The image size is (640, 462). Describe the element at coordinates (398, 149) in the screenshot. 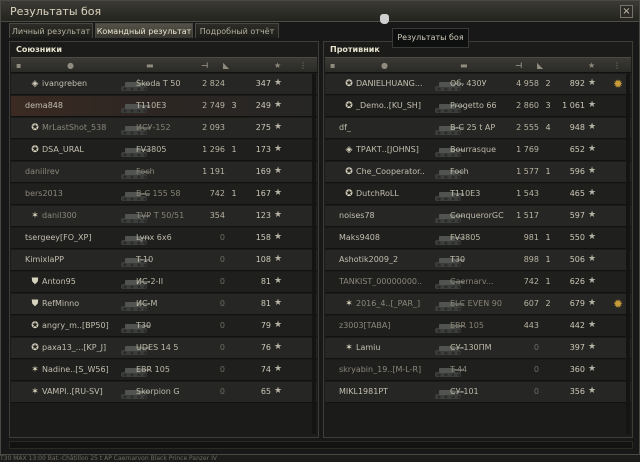

I see `player-name: ТРАКТ..[JOHNS]` at that location.